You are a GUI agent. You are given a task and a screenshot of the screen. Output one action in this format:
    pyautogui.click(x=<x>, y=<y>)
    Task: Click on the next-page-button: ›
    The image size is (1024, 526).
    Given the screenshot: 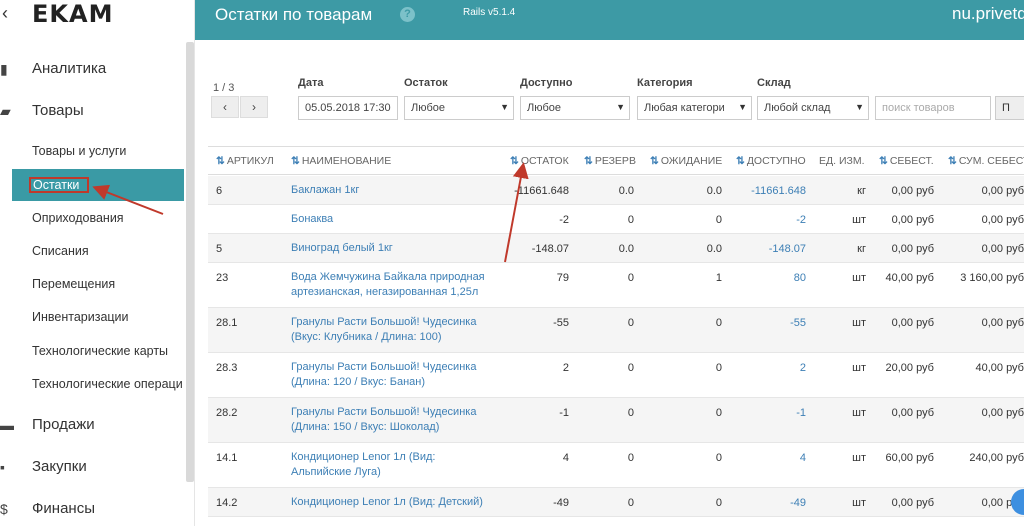 What is the action you would take?
    pyautogui.click(x=254, y=107)
    